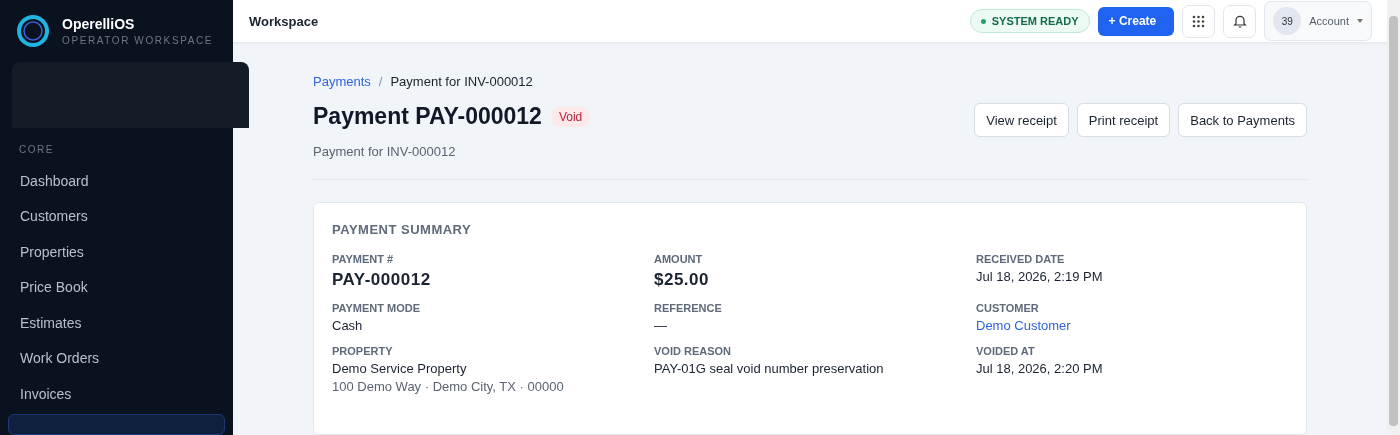  I want to click on breadcrumb-current: Payment for INV-000012, so click(461, 81).